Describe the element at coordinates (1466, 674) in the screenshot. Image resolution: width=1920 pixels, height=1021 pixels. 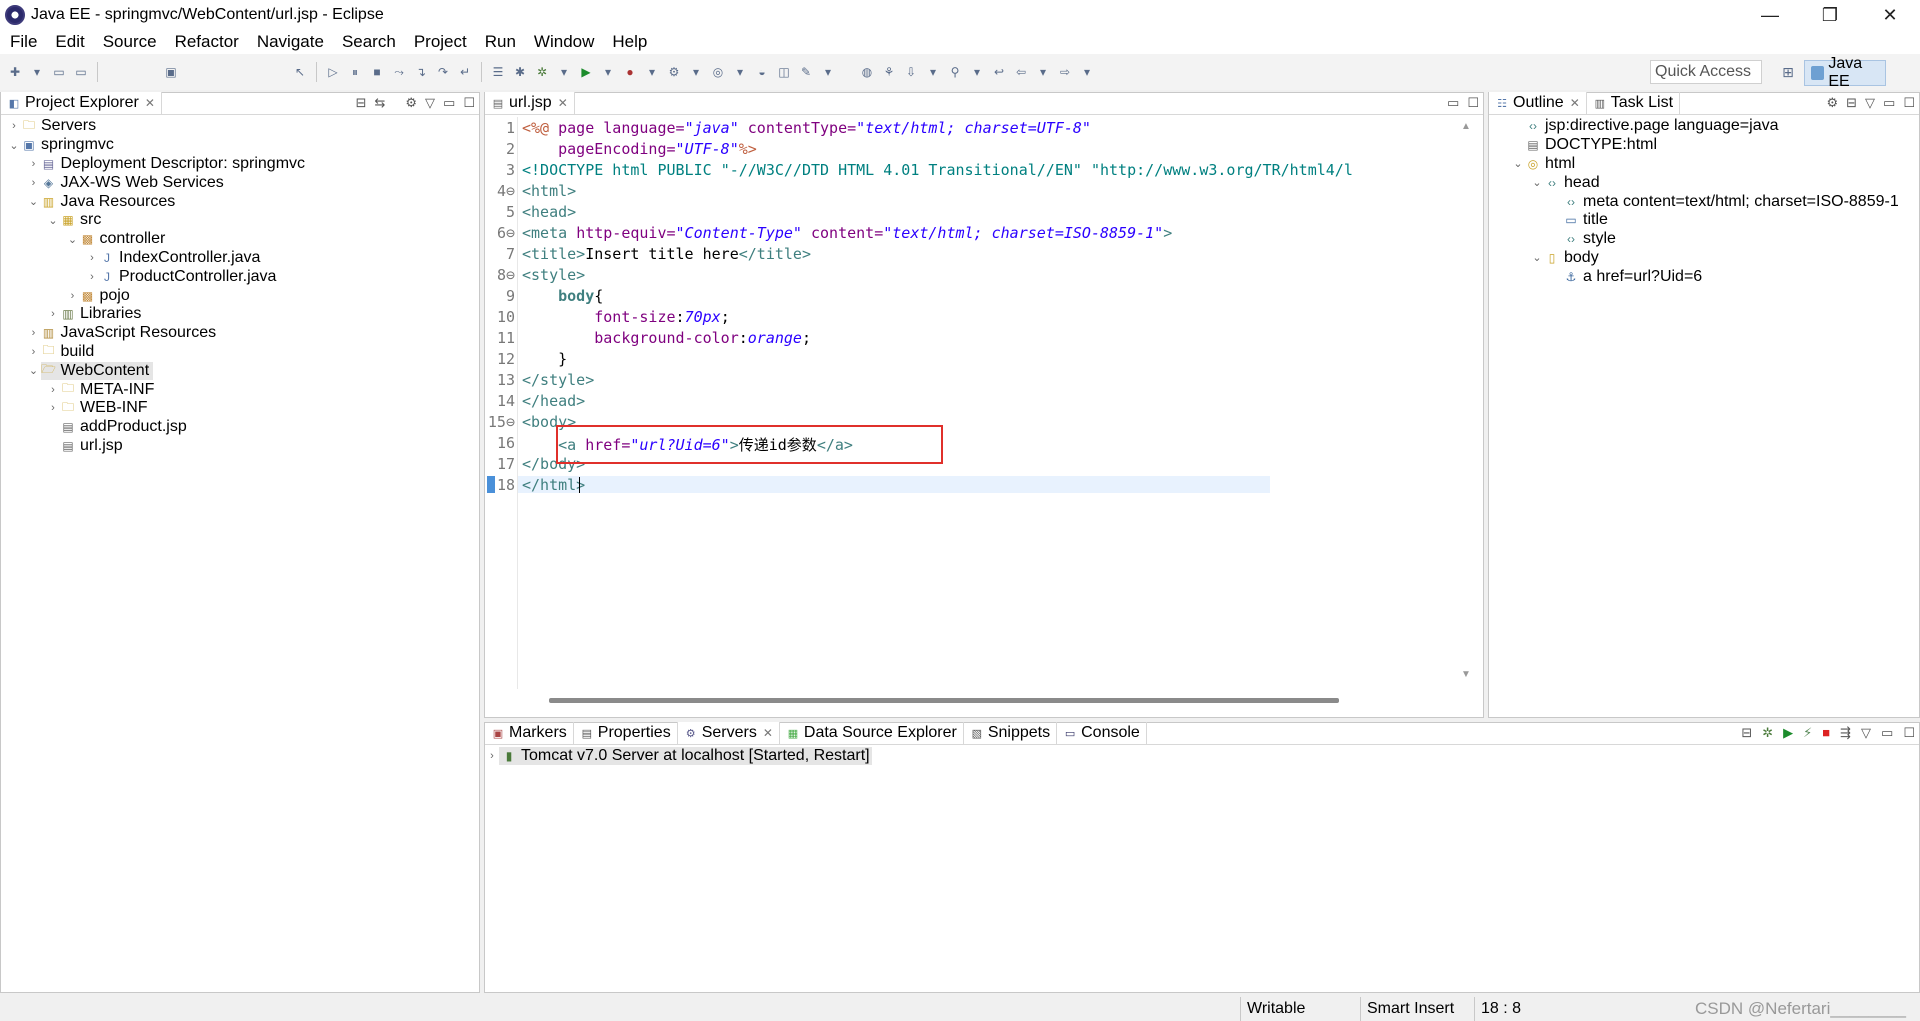
I see `scroll-down-icon: ▼` at that location.